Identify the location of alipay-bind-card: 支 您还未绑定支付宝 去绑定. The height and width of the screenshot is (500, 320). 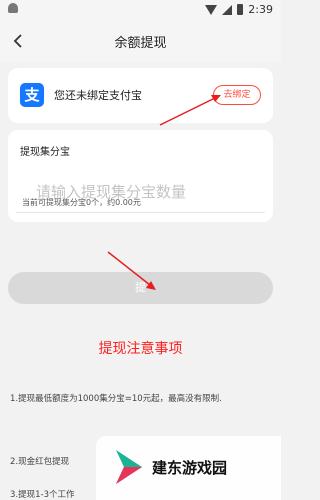
(140, 95).